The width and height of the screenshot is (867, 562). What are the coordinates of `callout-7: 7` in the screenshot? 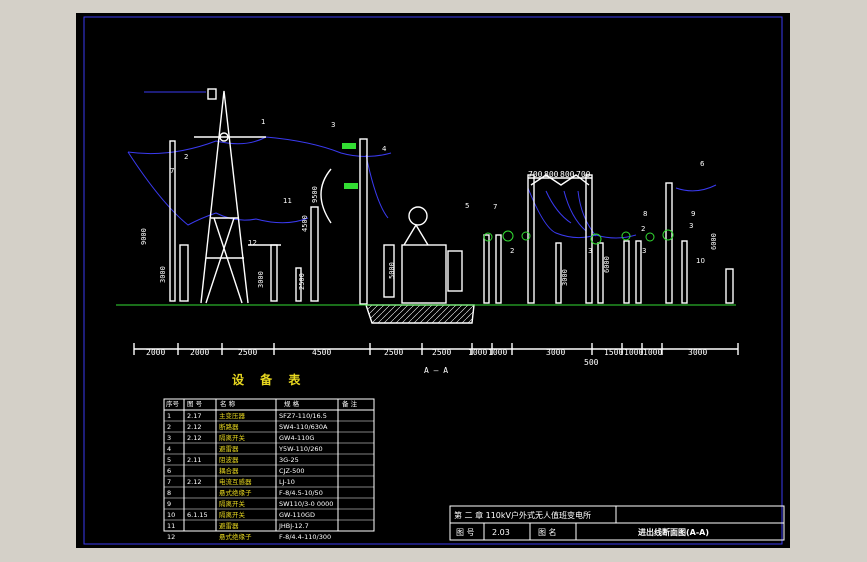 It's located at (495, 207).